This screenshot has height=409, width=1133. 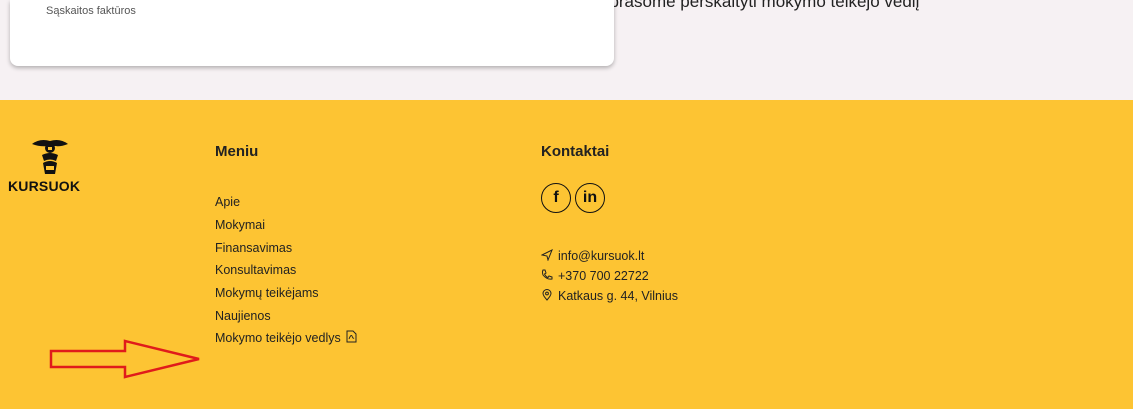 What do you see at coordinates (44, 186) in the screenshot?
I see `logo-text: KURSUOK` at bounding box center [44, 186].